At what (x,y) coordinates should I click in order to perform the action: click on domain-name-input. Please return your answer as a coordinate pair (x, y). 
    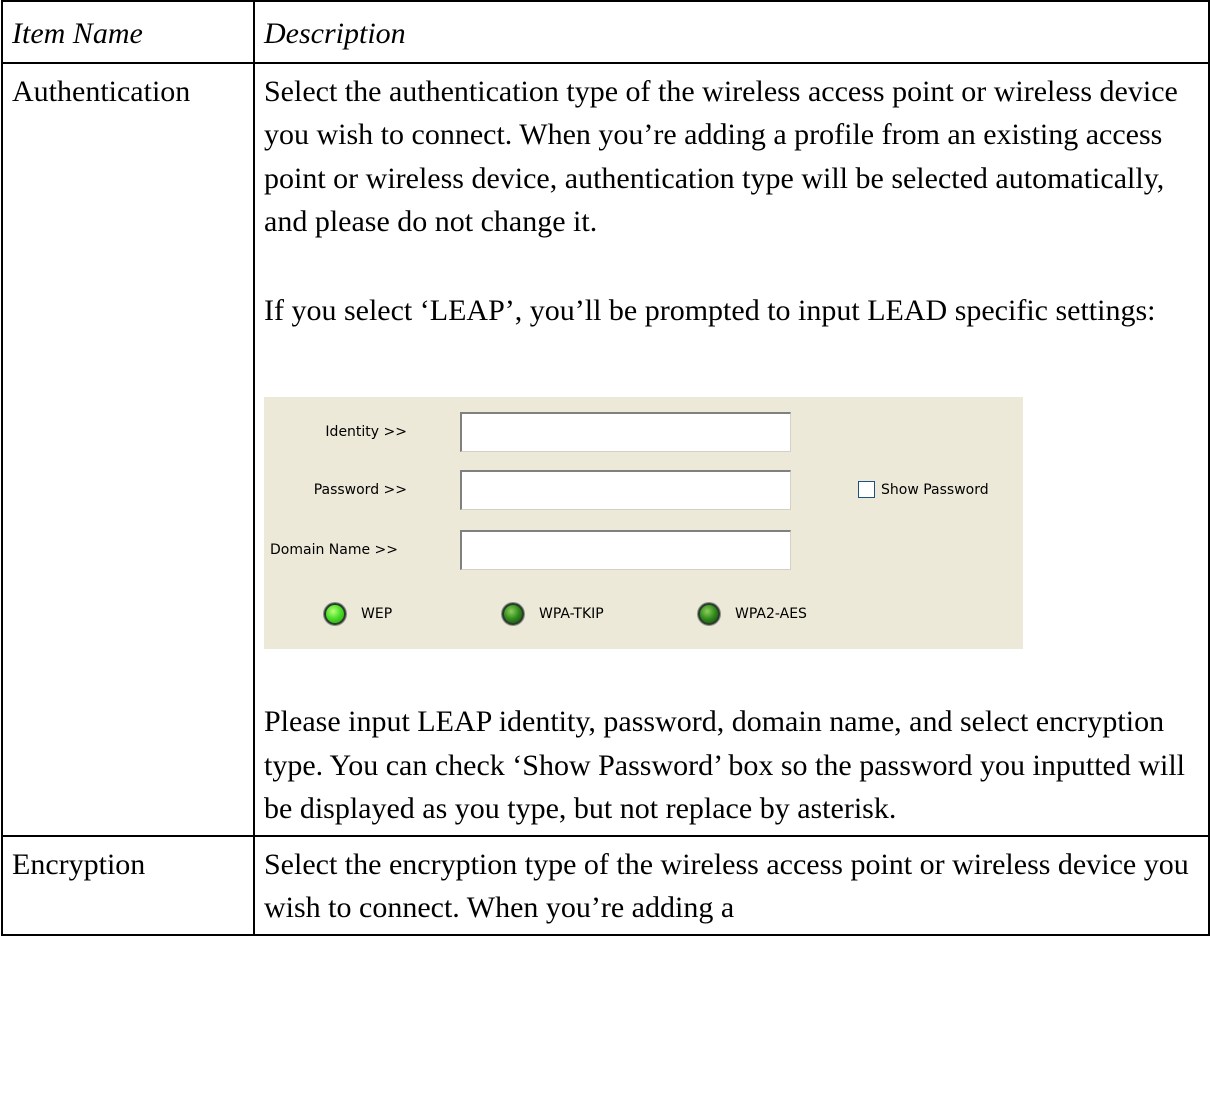
    Looking at the image, I should click on (625, 550).